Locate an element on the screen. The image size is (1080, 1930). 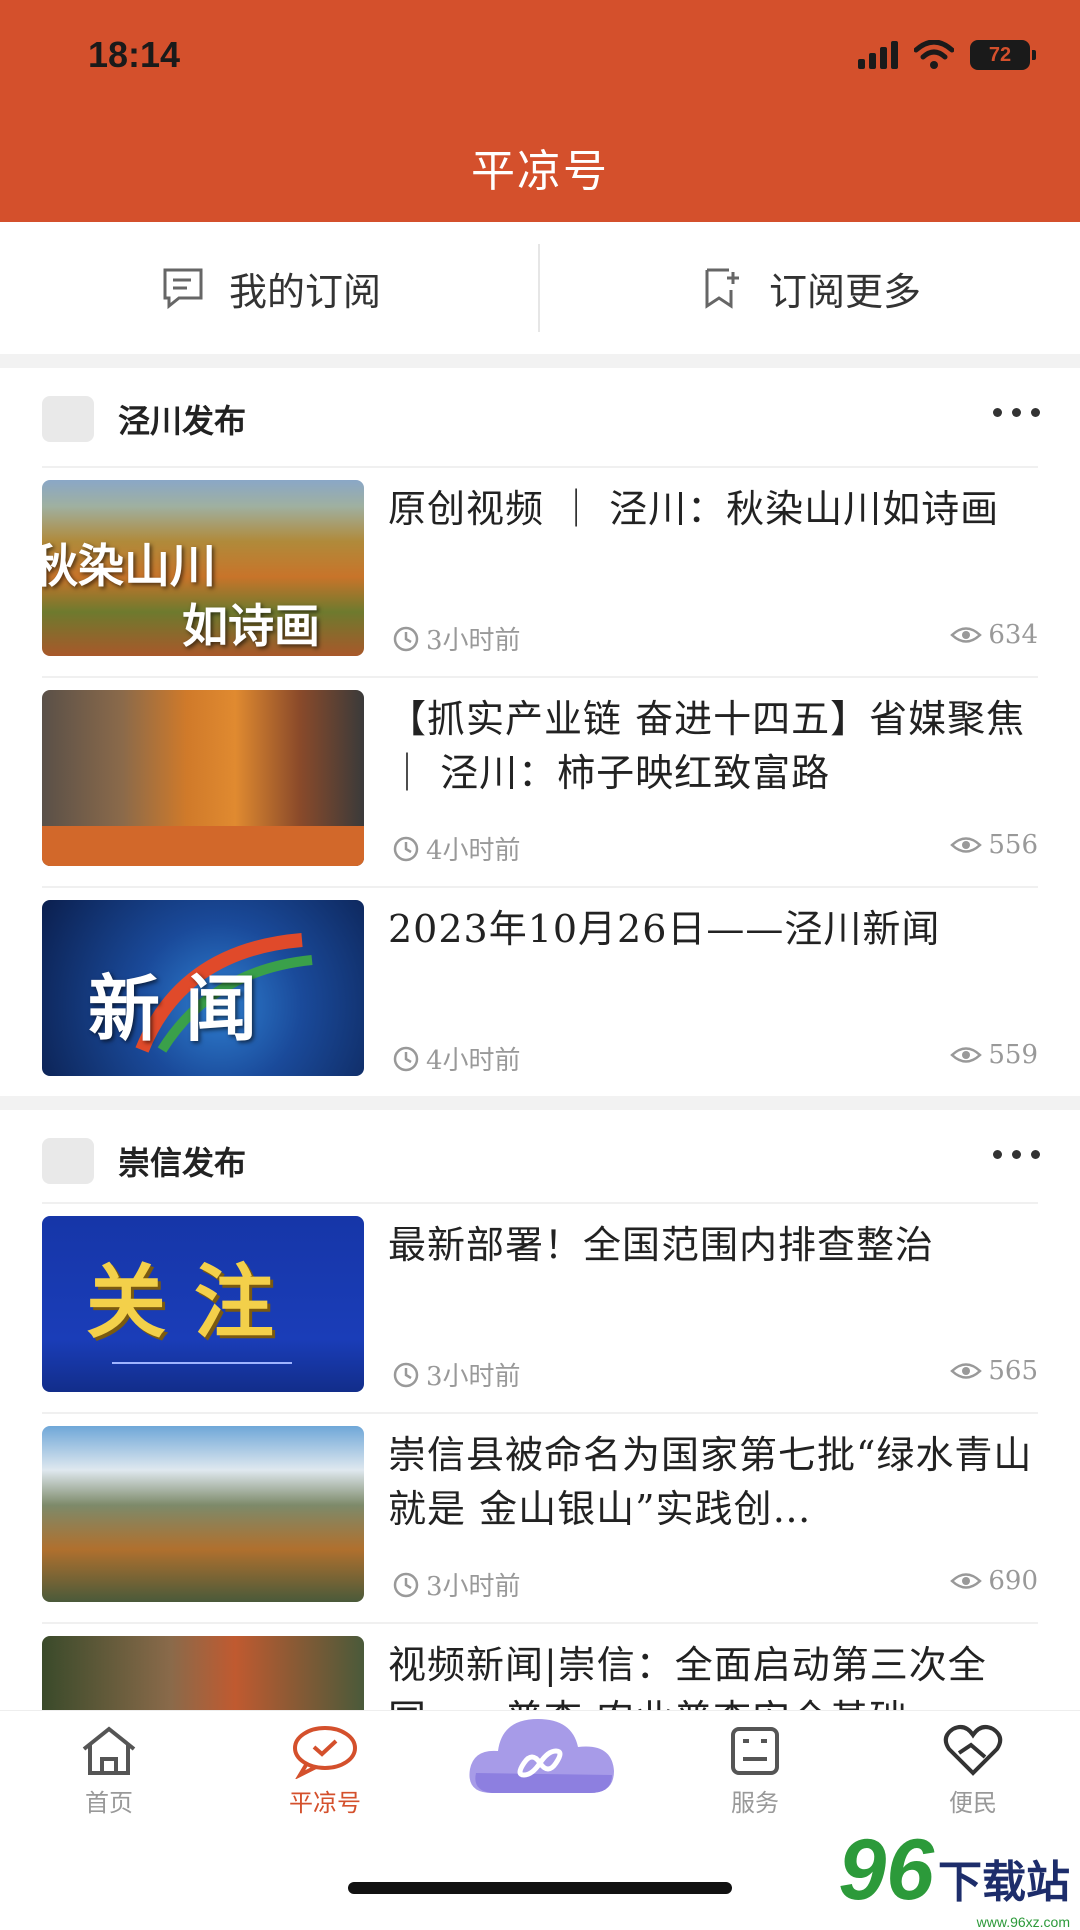
tab-subscribe-more-label: 订阅更多 is located at coordinates (844, 291).